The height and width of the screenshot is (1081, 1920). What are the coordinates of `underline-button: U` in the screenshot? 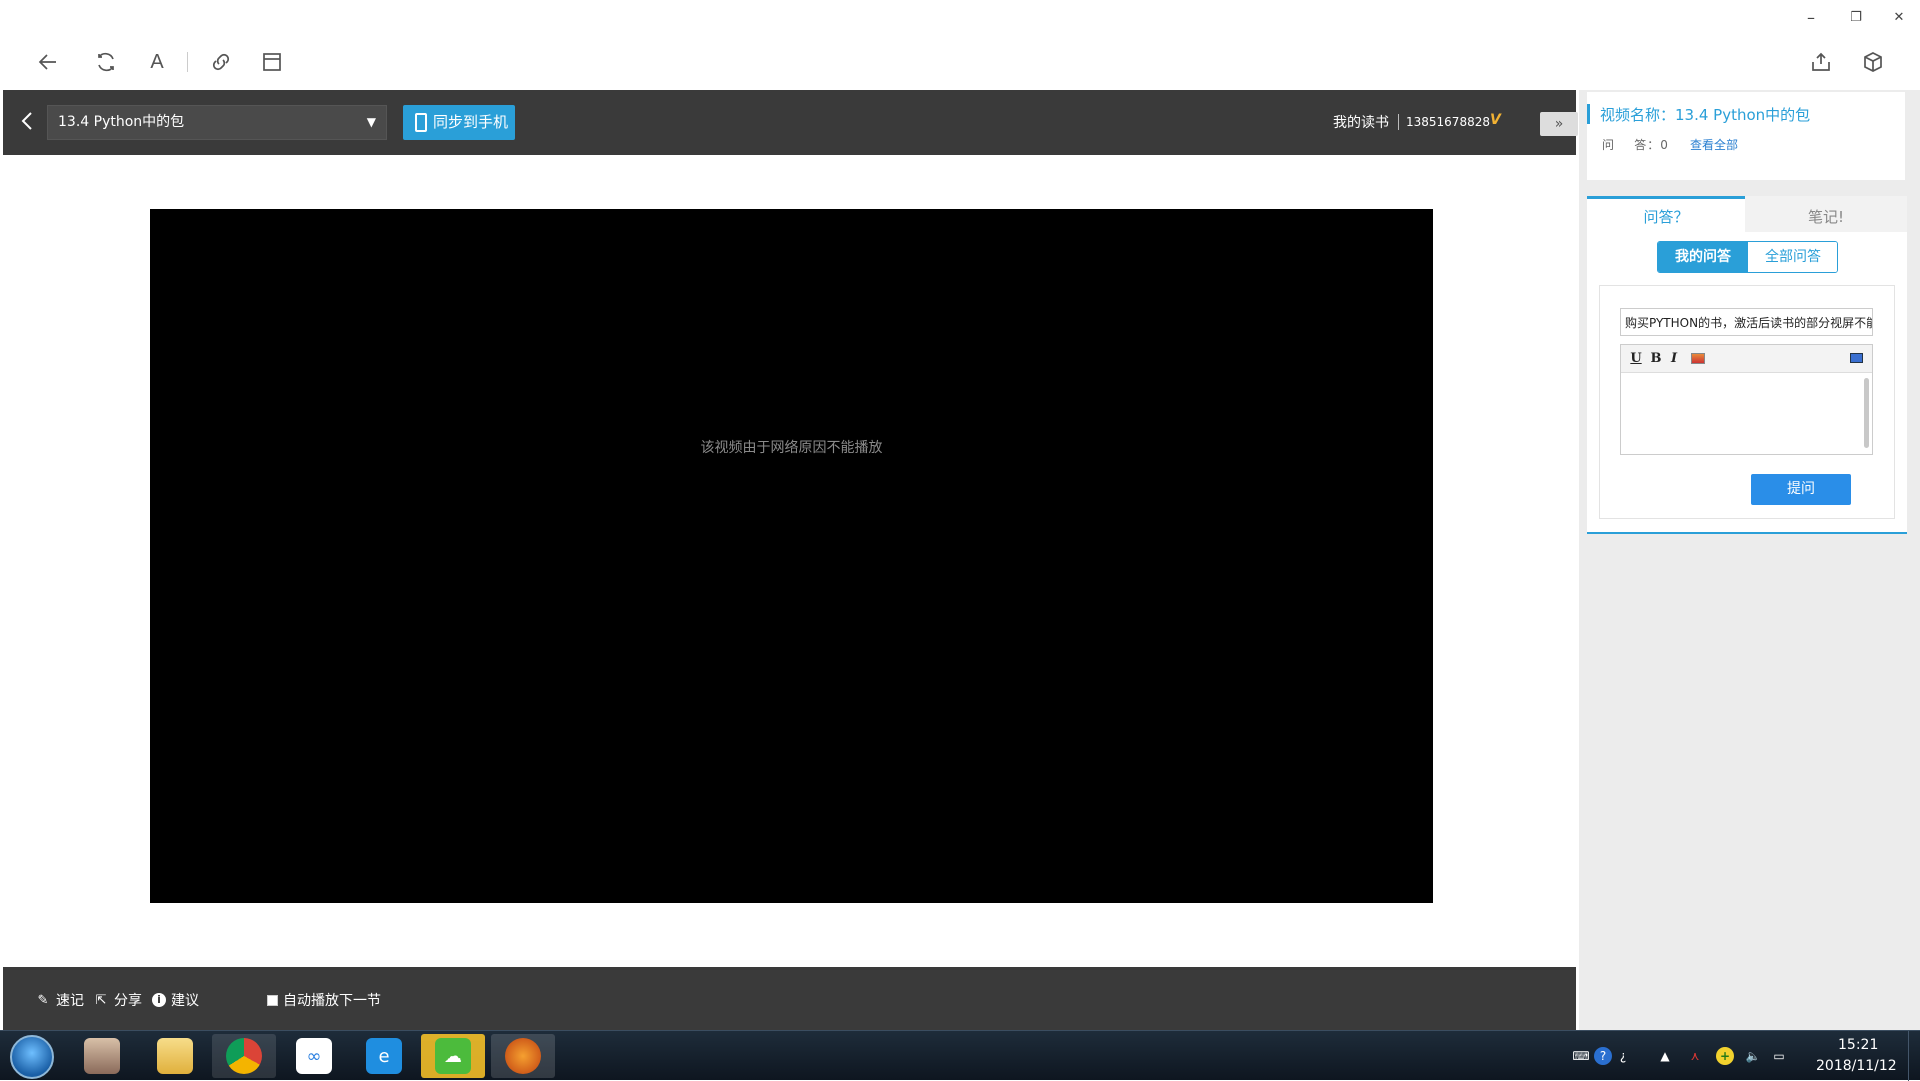 It's located at (1636, 359).